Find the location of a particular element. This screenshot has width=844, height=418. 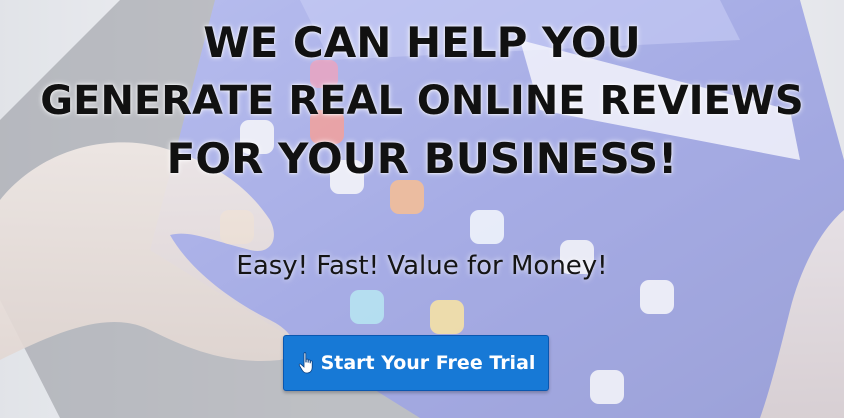

subheadline: Easy! Fast! Value for Money! is located at coordinates (422, 266).